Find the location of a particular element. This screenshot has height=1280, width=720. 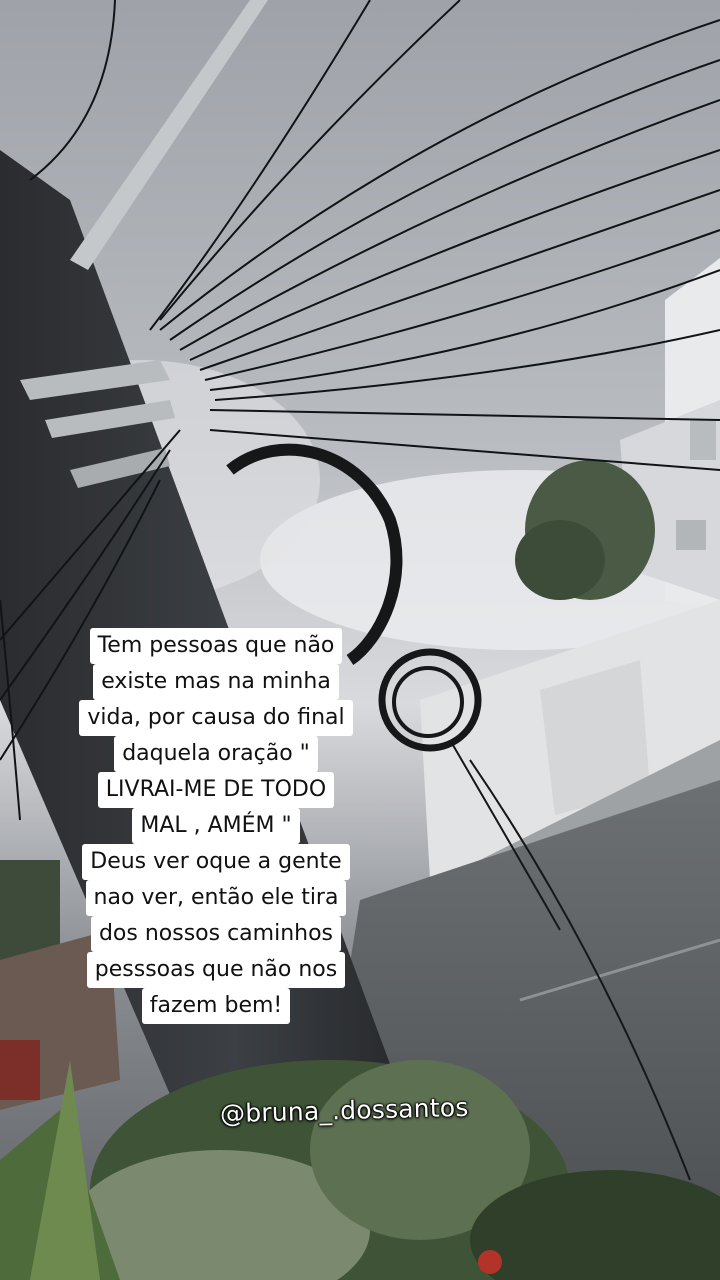

caption-line: daquela oração " is located at coordinates (216, 754).